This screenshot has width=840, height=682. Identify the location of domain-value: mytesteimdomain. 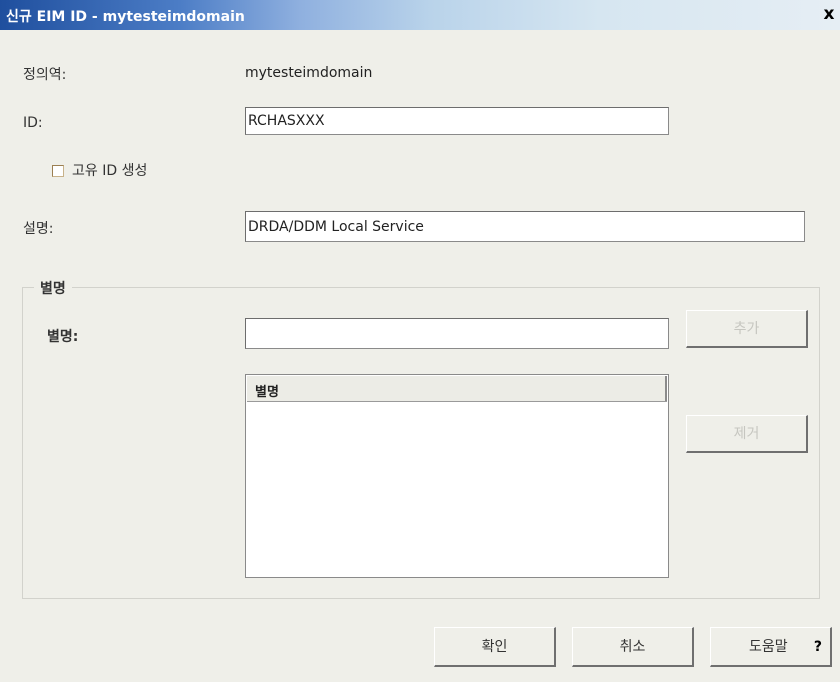
(309, 73).